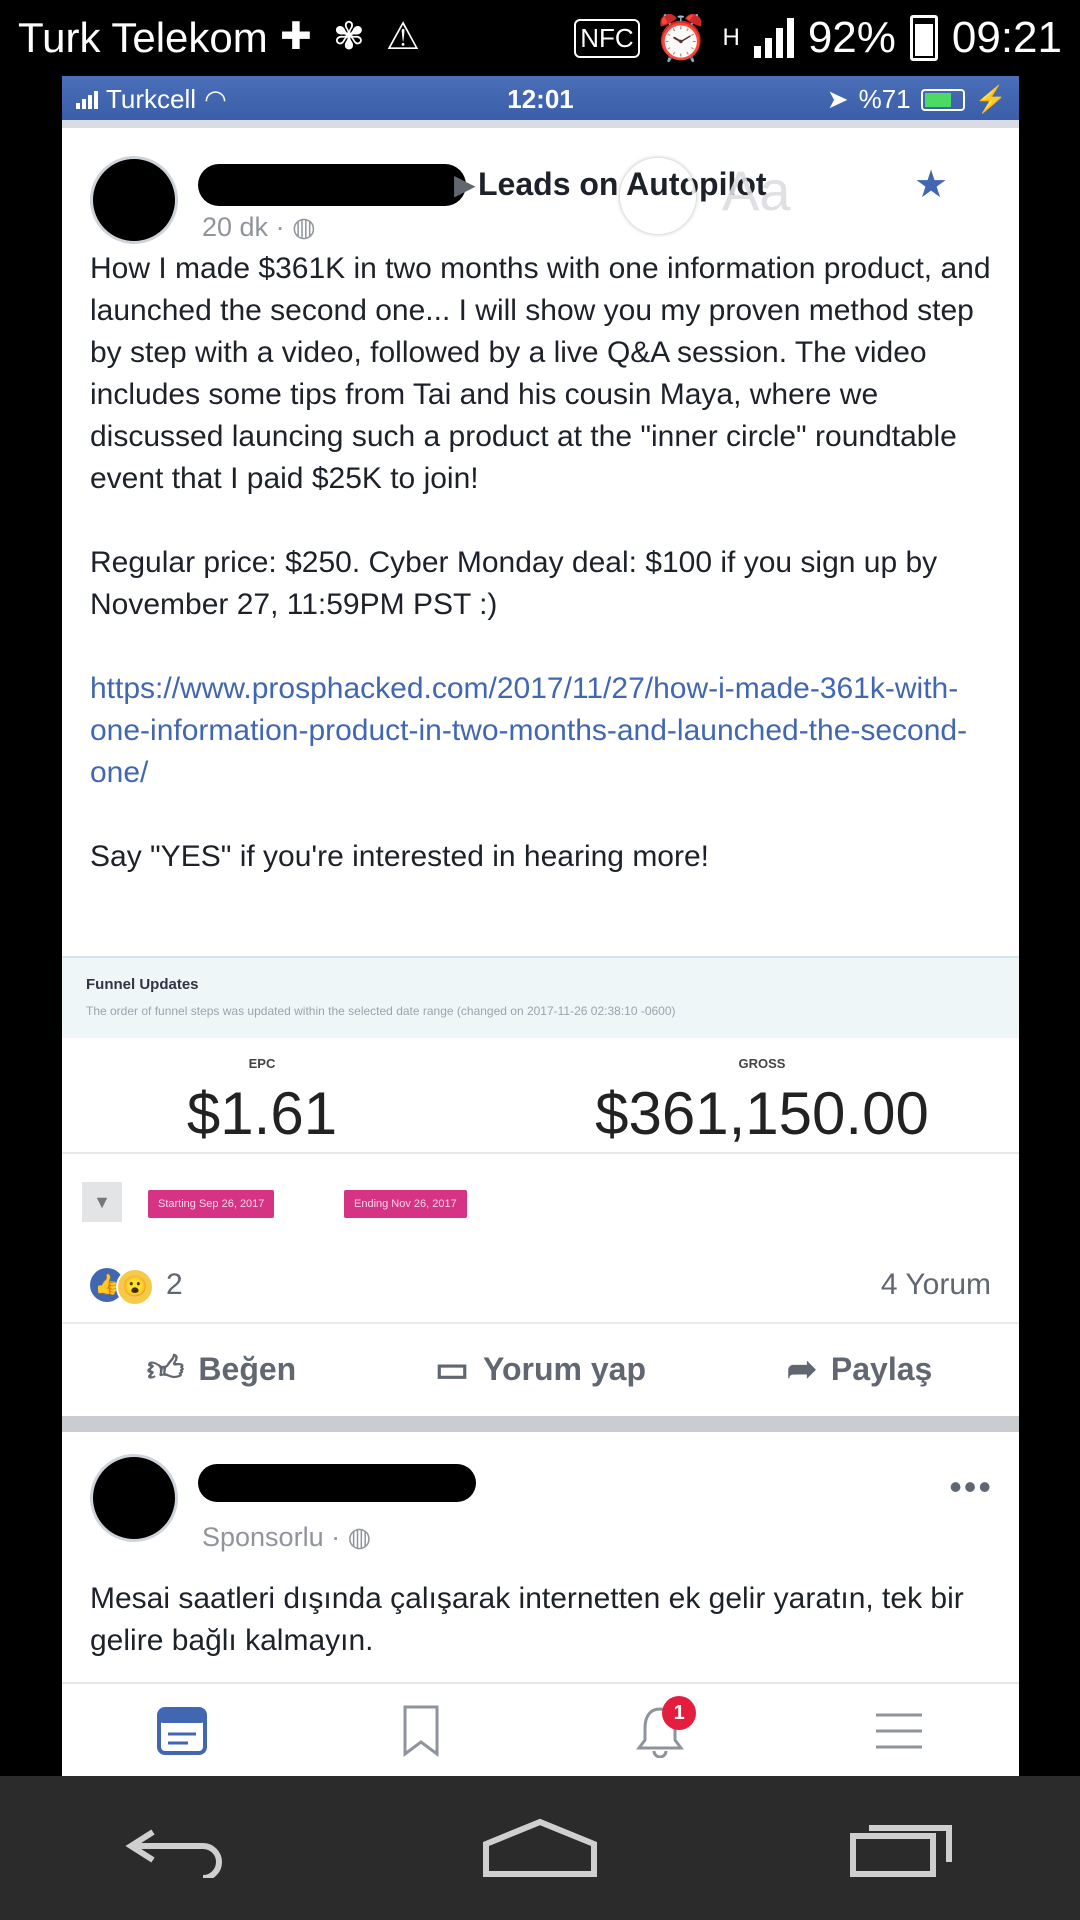 This screenshot has width=1080, height=1920. What do you see at coordinates (902, 1848) in the screenshot?
I see `recent-apps-icon` at bounding box center [902, 1848].